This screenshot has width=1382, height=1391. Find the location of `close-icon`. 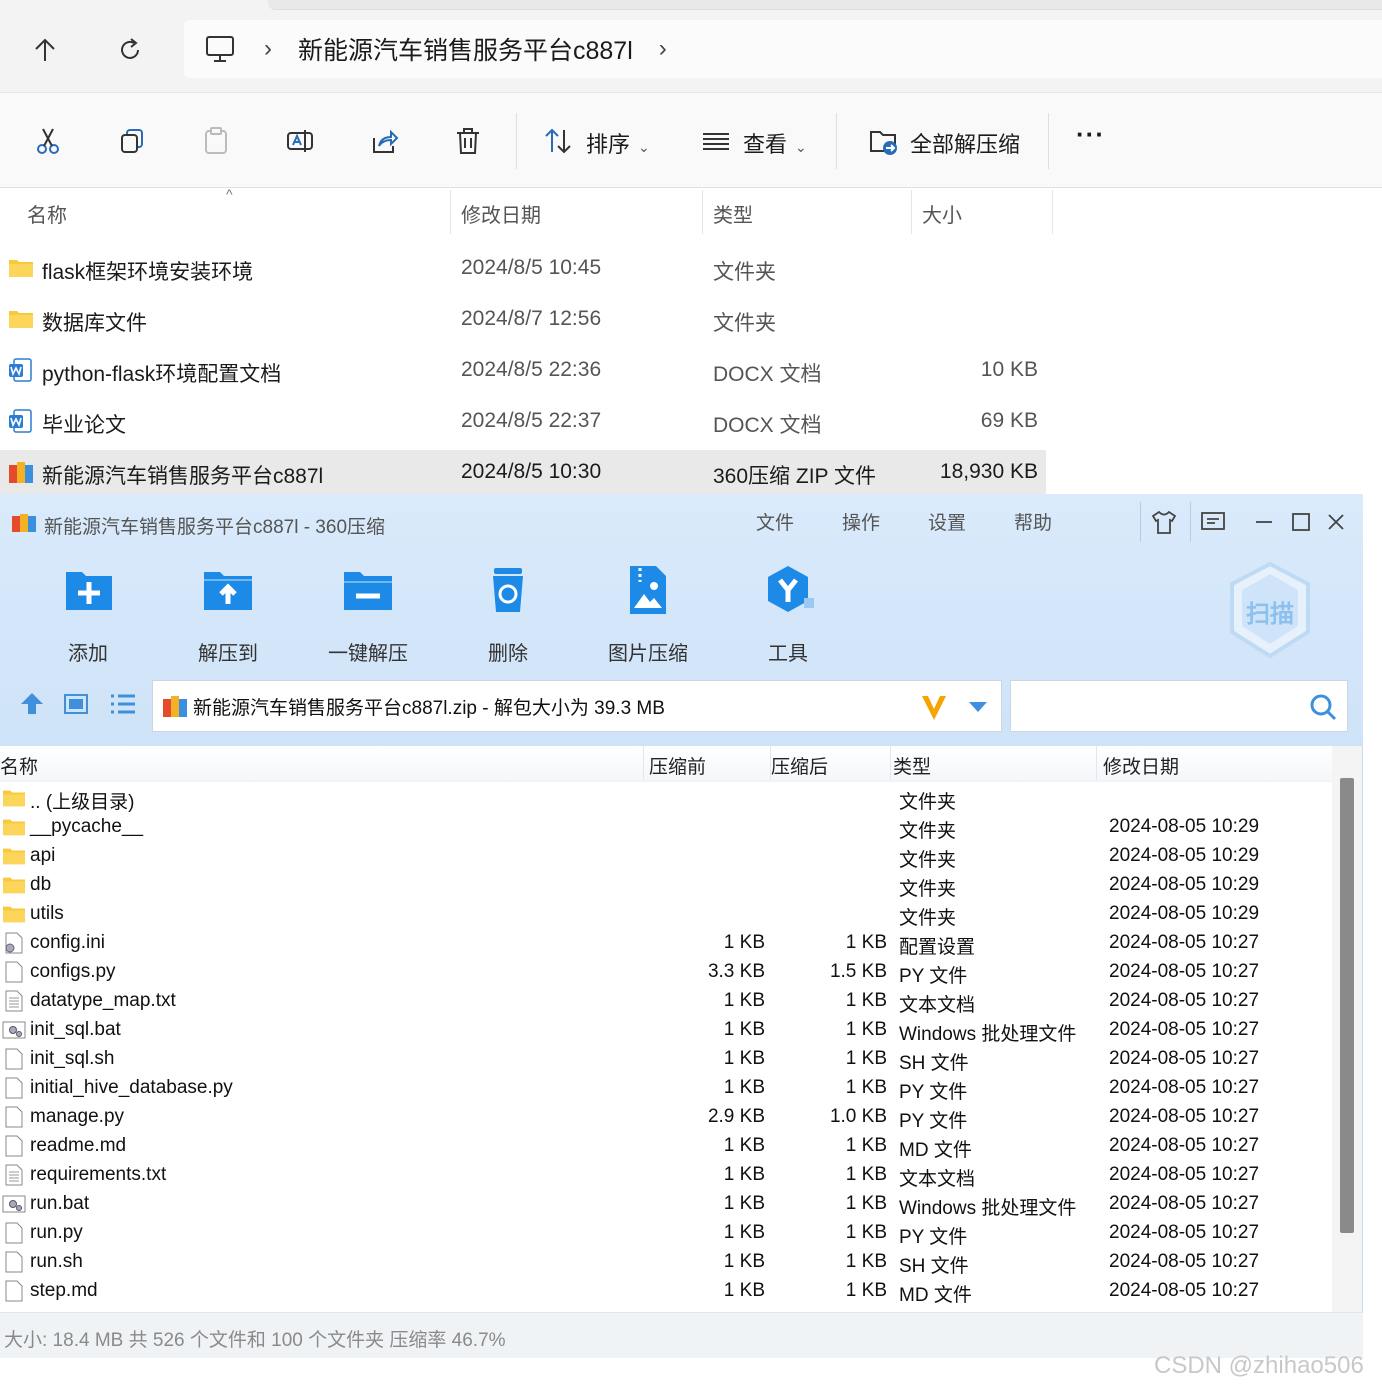

close-icon is located at coordinates (1336, 522).